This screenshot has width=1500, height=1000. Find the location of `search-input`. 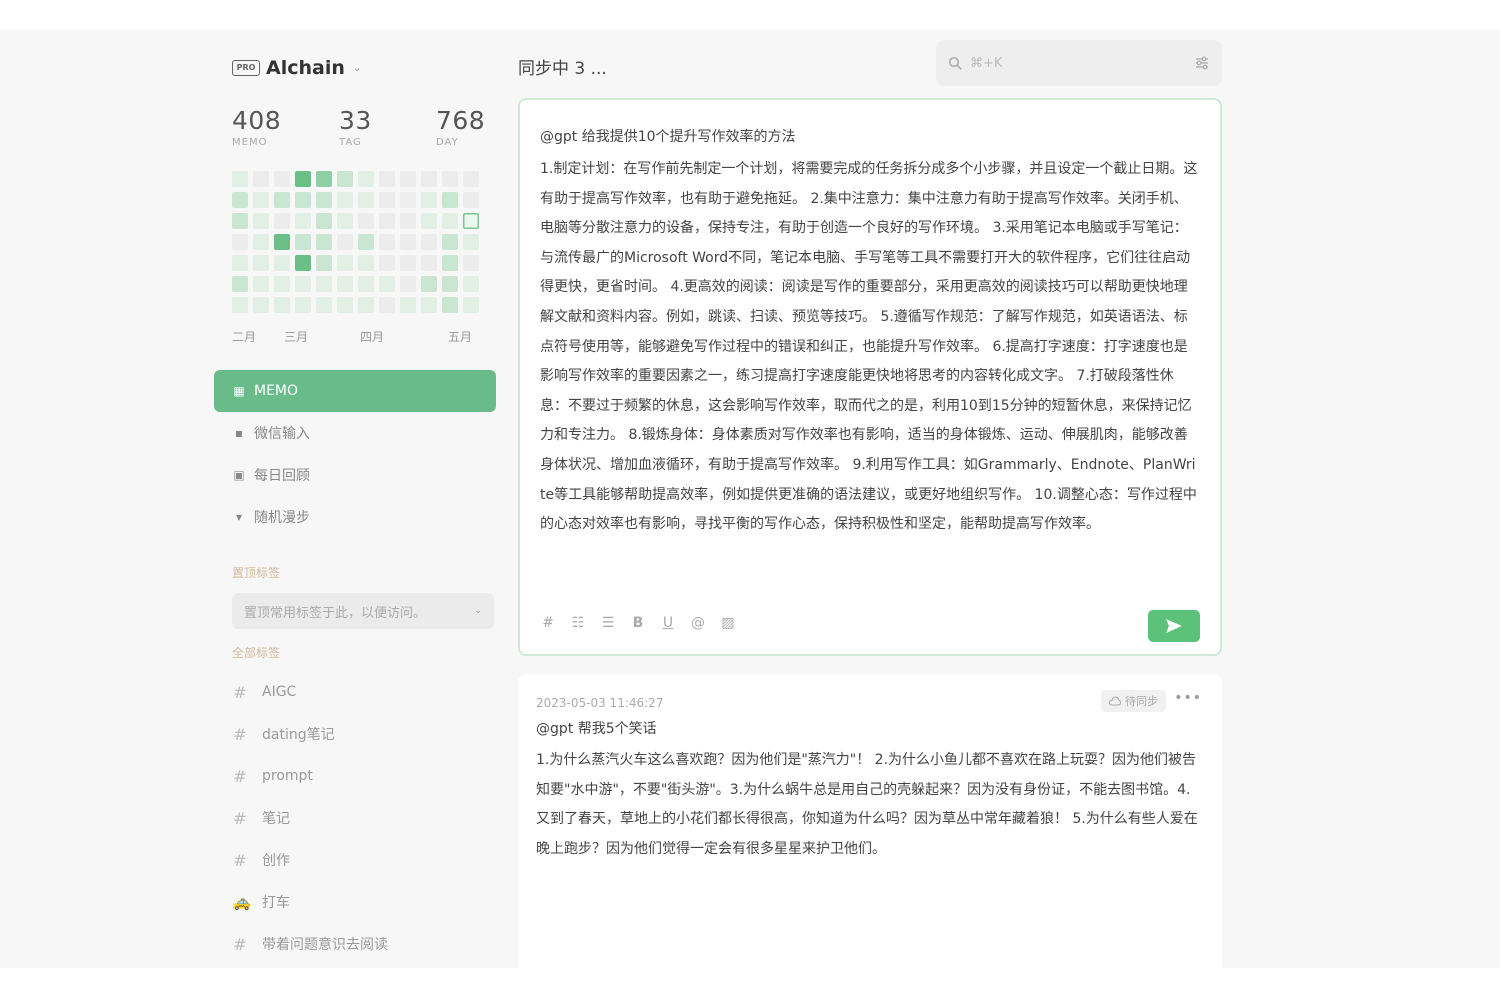

search-input is located at coordinates (1078, 63).